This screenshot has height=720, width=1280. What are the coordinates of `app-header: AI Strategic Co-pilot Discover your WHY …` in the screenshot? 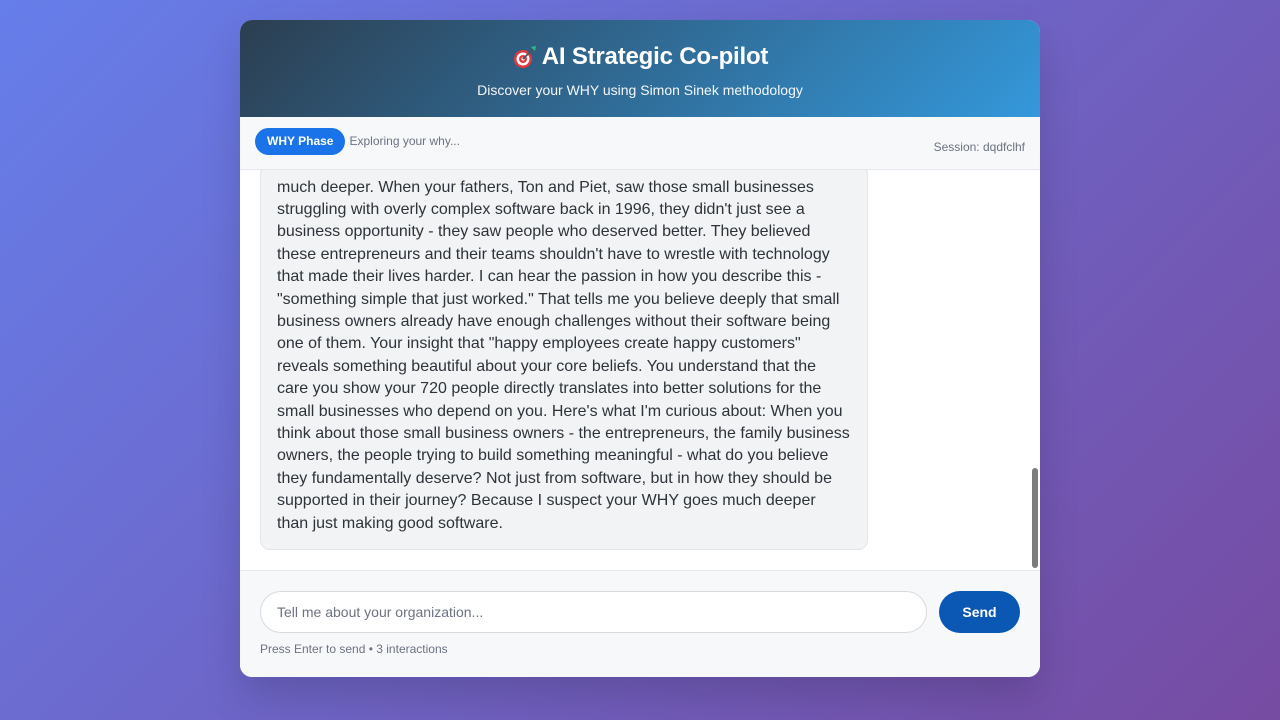 It's located at (640, 68).